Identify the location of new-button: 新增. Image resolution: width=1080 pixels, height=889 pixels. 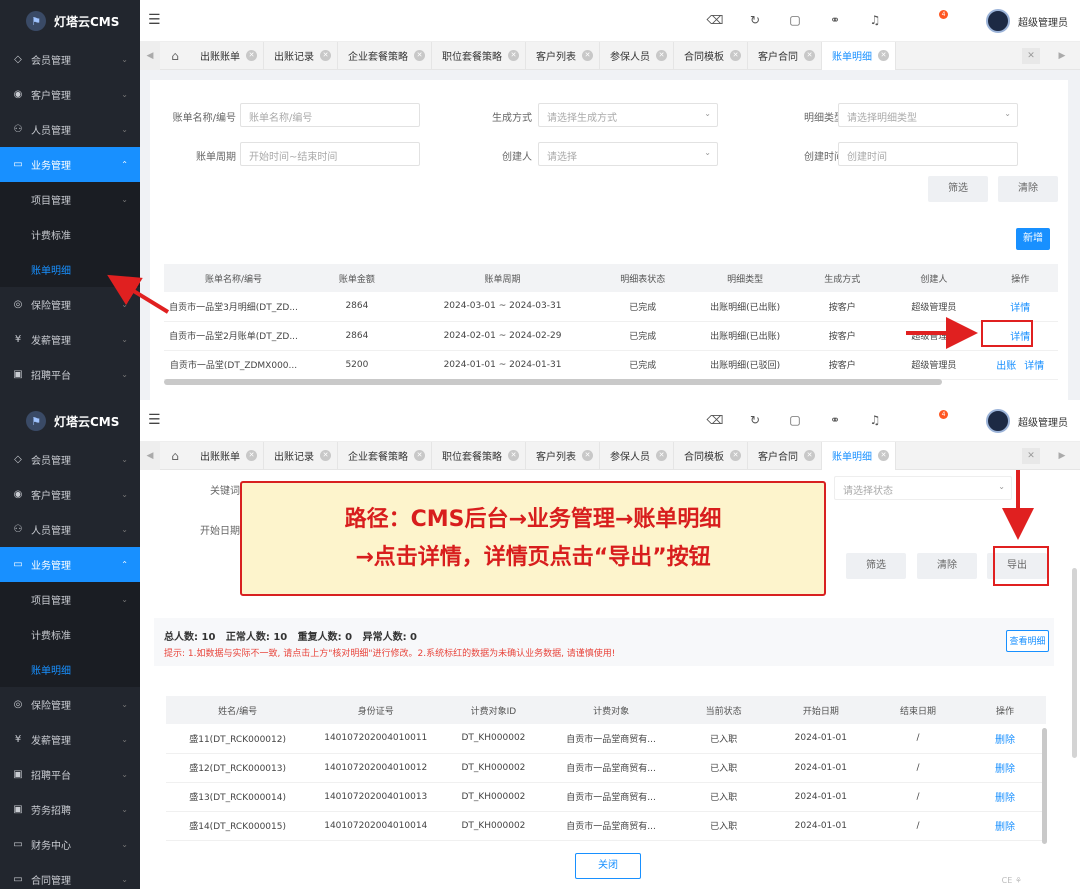
(1033, 239).